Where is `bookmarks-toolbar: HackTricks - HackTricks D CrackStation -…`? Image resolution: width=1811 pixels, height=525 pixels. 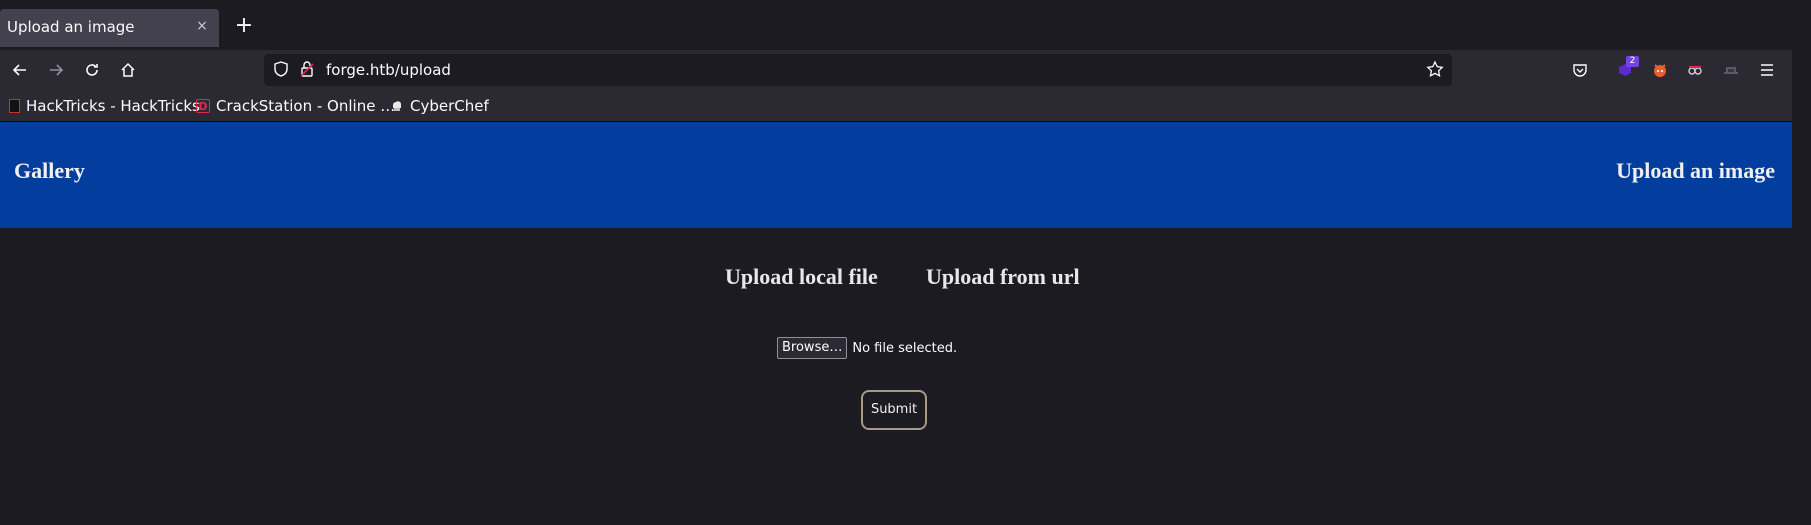 bookmarks-toolbar: HackTricks - HackTricks D CrackStation -… is located at coordinates (896, 106).